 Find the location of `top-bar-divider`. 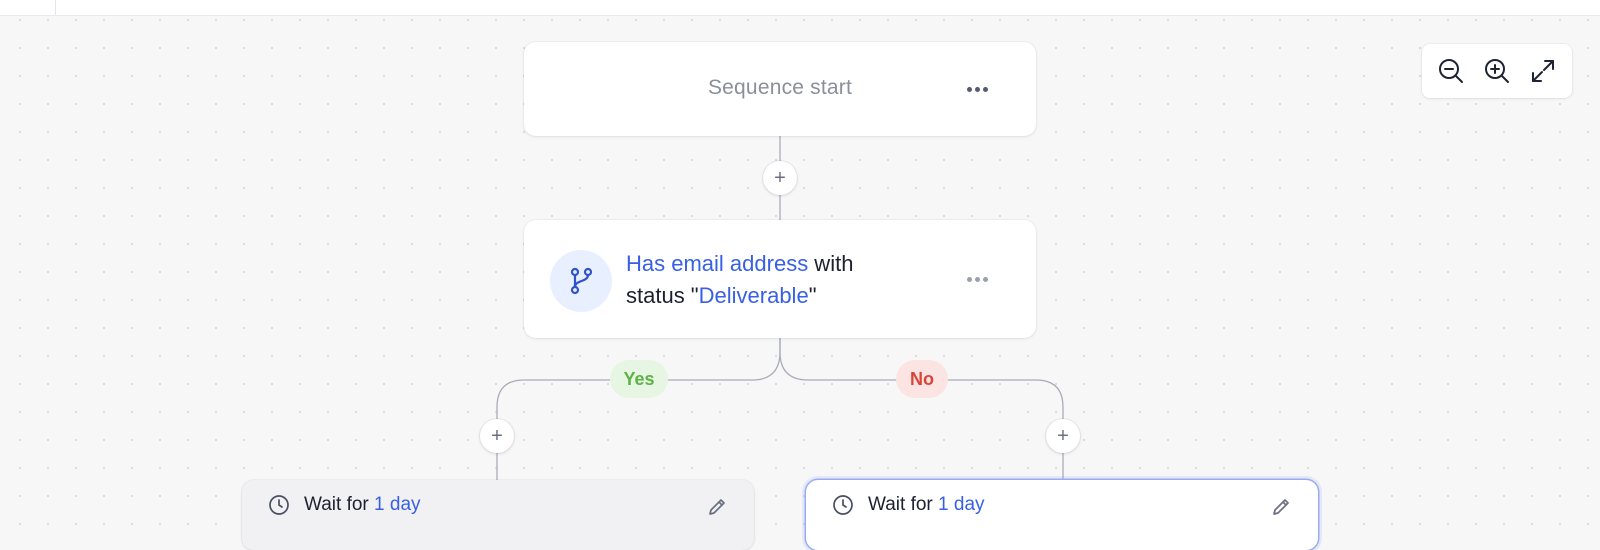

top-bar-divider is located at coordinates (55, 7).